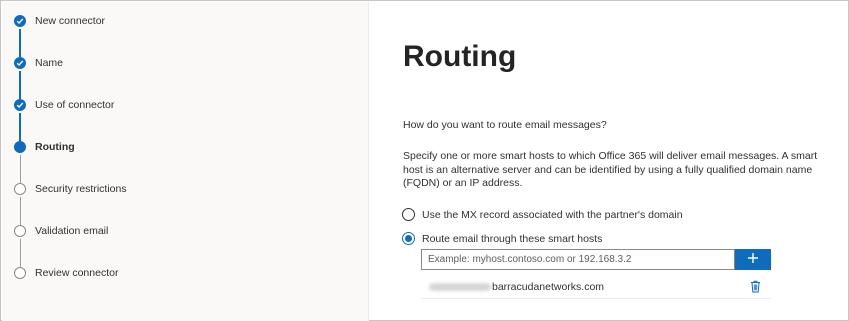 The image size is (849, 321). I want to click on plus-icon, so click(753, 259).